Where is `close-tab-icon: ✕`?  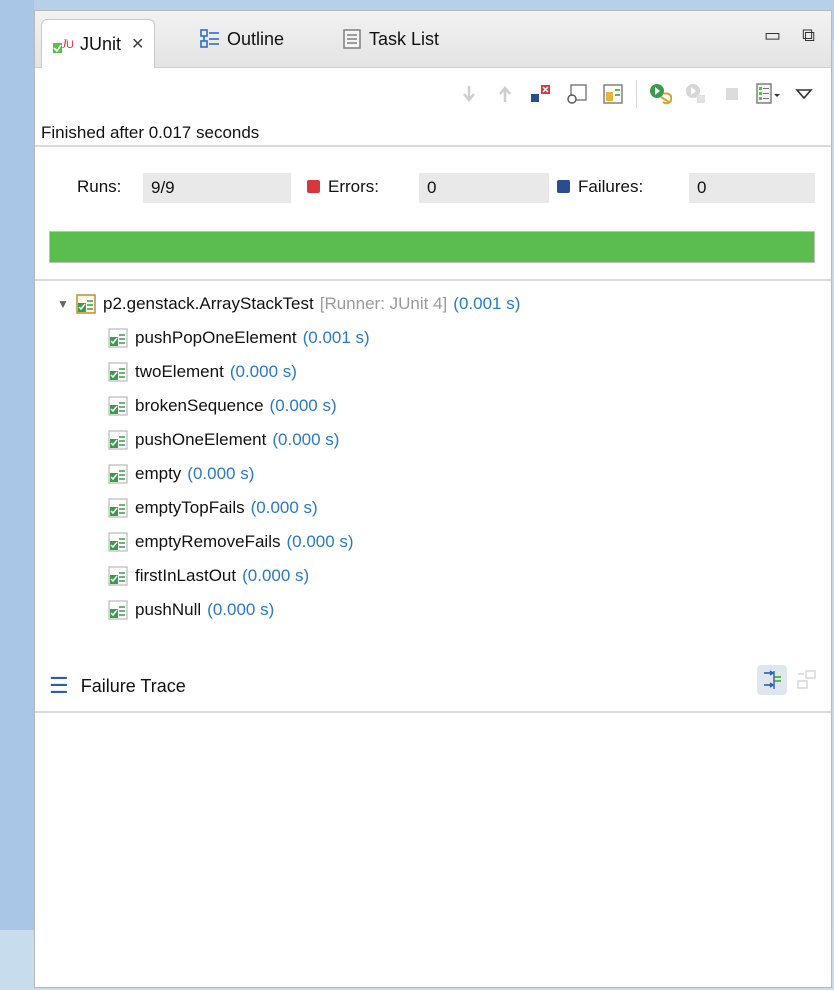 close-tab-icon: ✕ is located at coordinates (137, 44).